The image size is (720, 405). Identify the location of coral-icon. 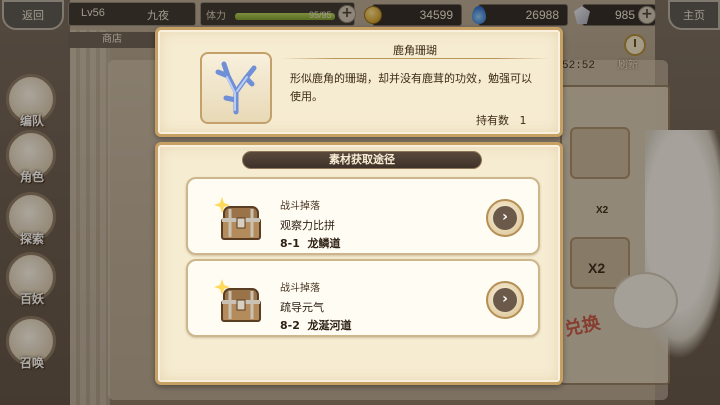
(236, 88).